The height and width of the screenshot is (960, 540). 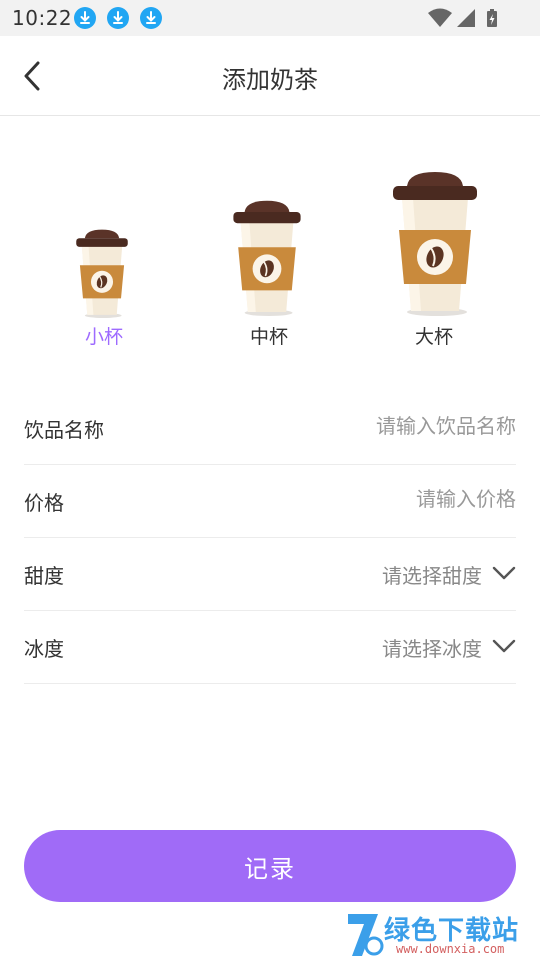 What do you see at coordinates (64, 430) in the screenshot?
I see `drink-name-label: 饮品名称` at bounding box center [64, 430].